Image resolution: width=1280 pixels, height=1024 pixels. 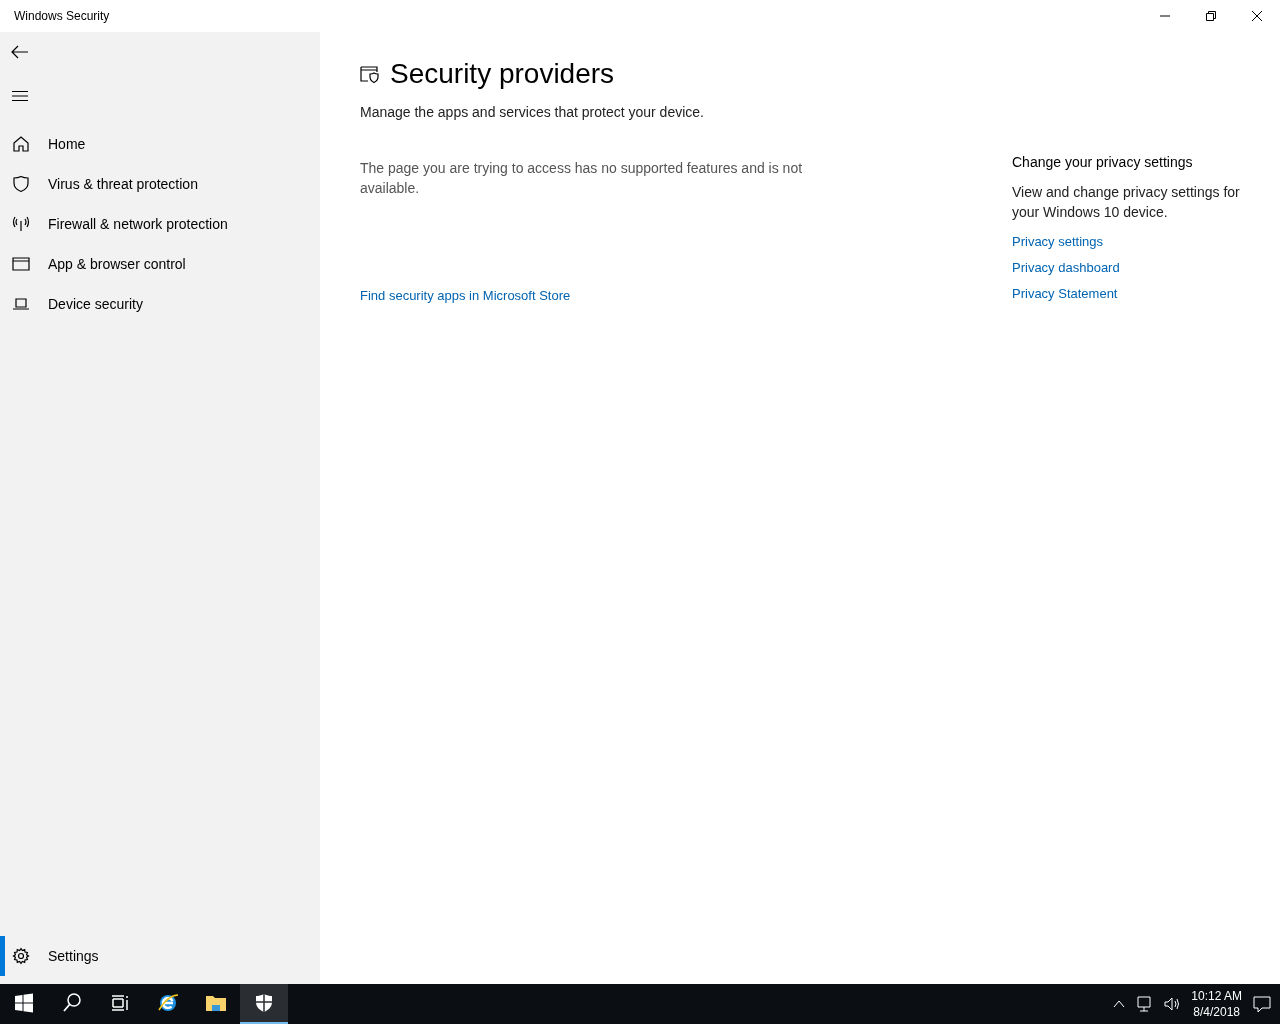 What do you see at coordinates (1066, 267) in the screenshot?
I see `privacy-link: Privacy dashboard` at bounding box center [1066, 267].